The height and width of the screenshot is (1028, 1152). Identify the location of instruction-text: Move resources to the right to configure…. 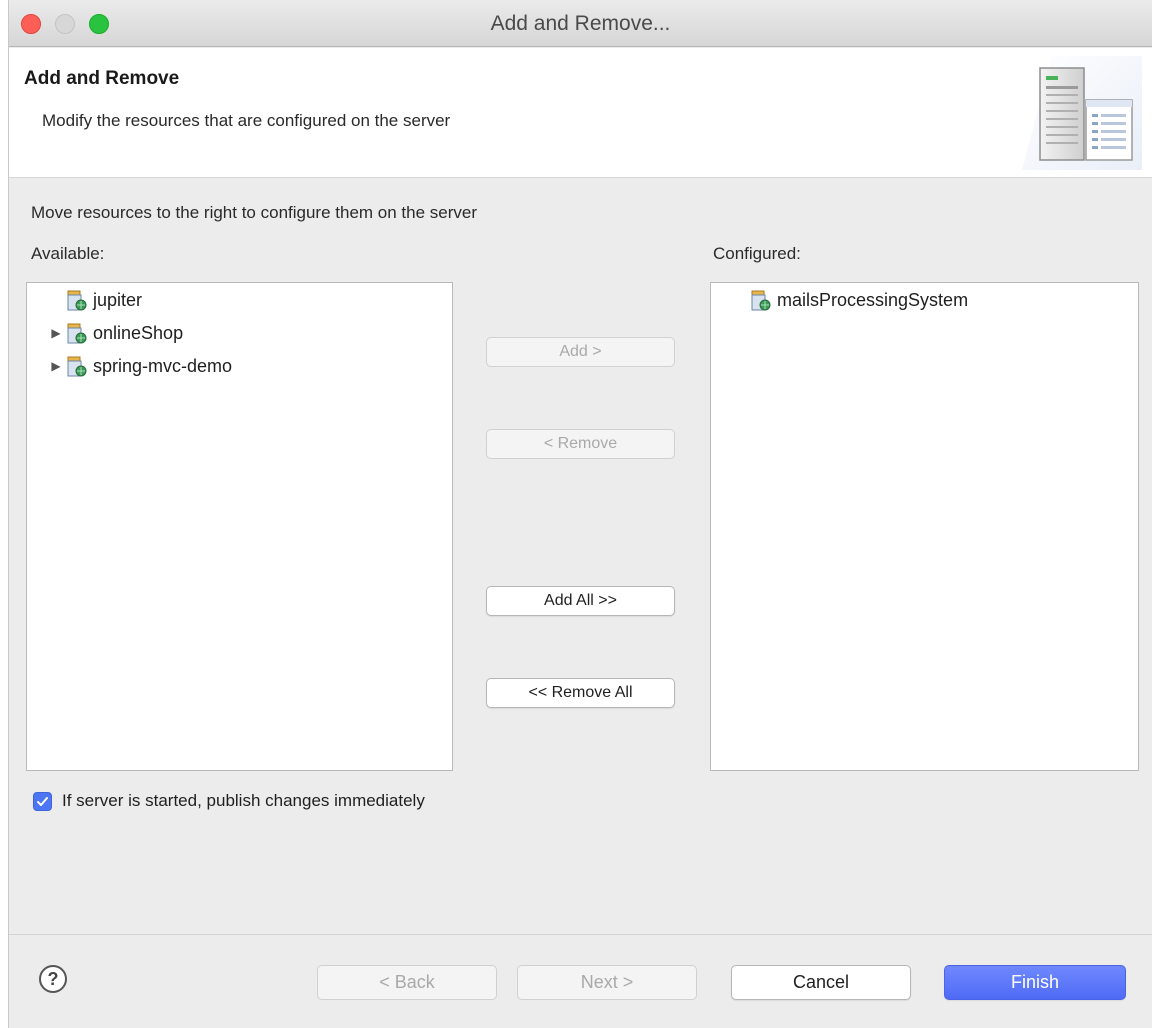
(254, 212).